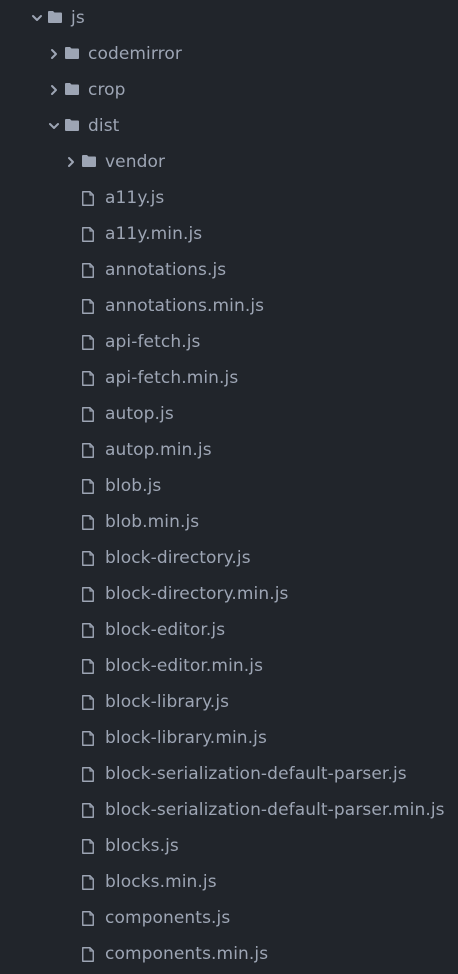 This screenshot has height=974, width=458. Describe the element at coordinates (152, 522) in the screenshot. I see `tree-item-label: blob.min.js` at that location.